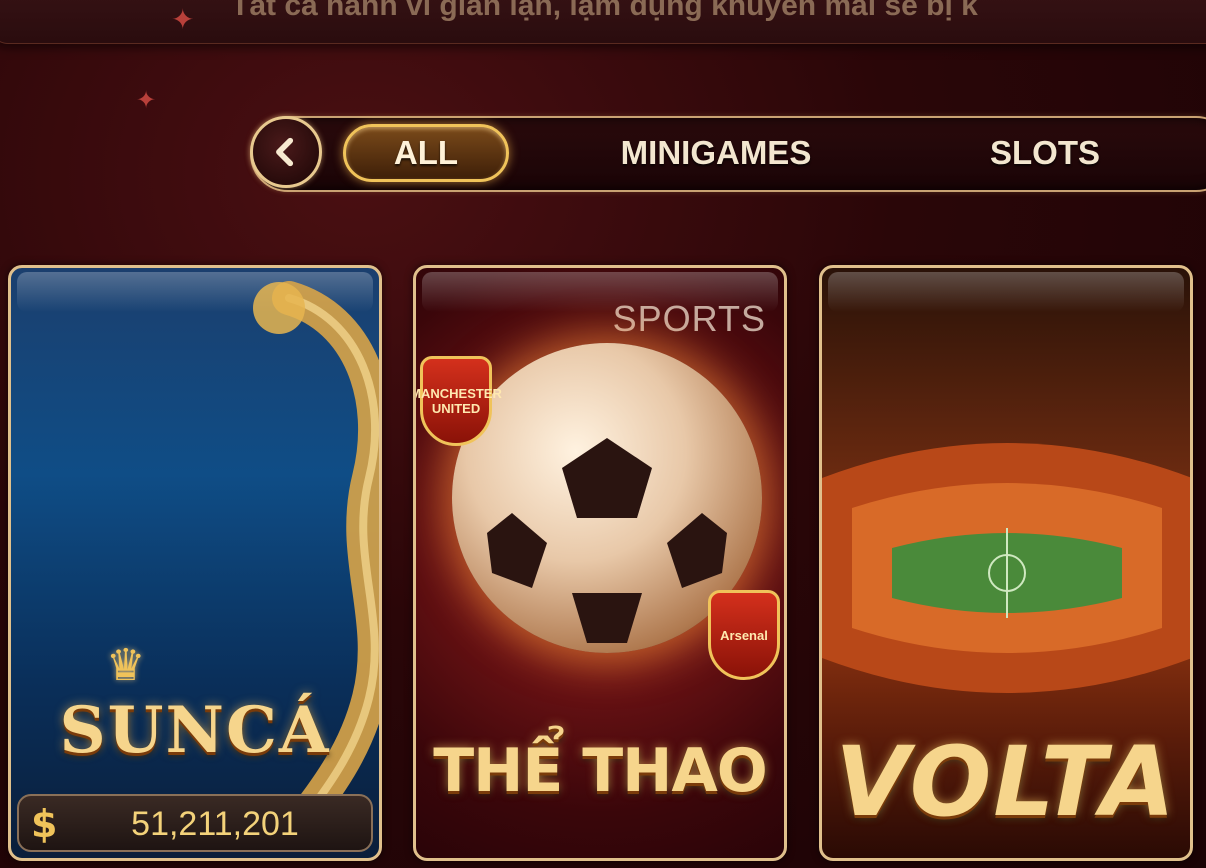  I want to click on sports-logo: SPORTS, so click(689, 318).